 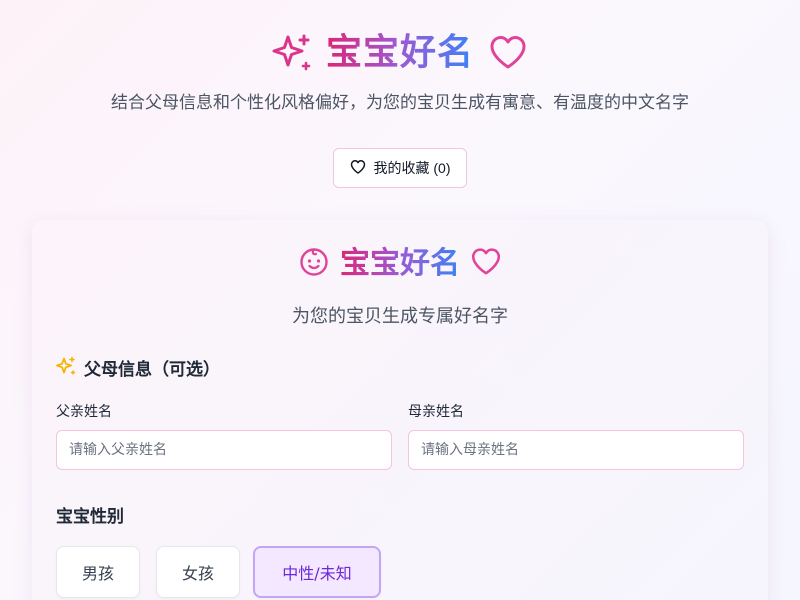 What do you see at coordinates (90, 517) in the screenshot?
I see `gender-section-heading: 宝宝性别` at bounding box center [90, 517].